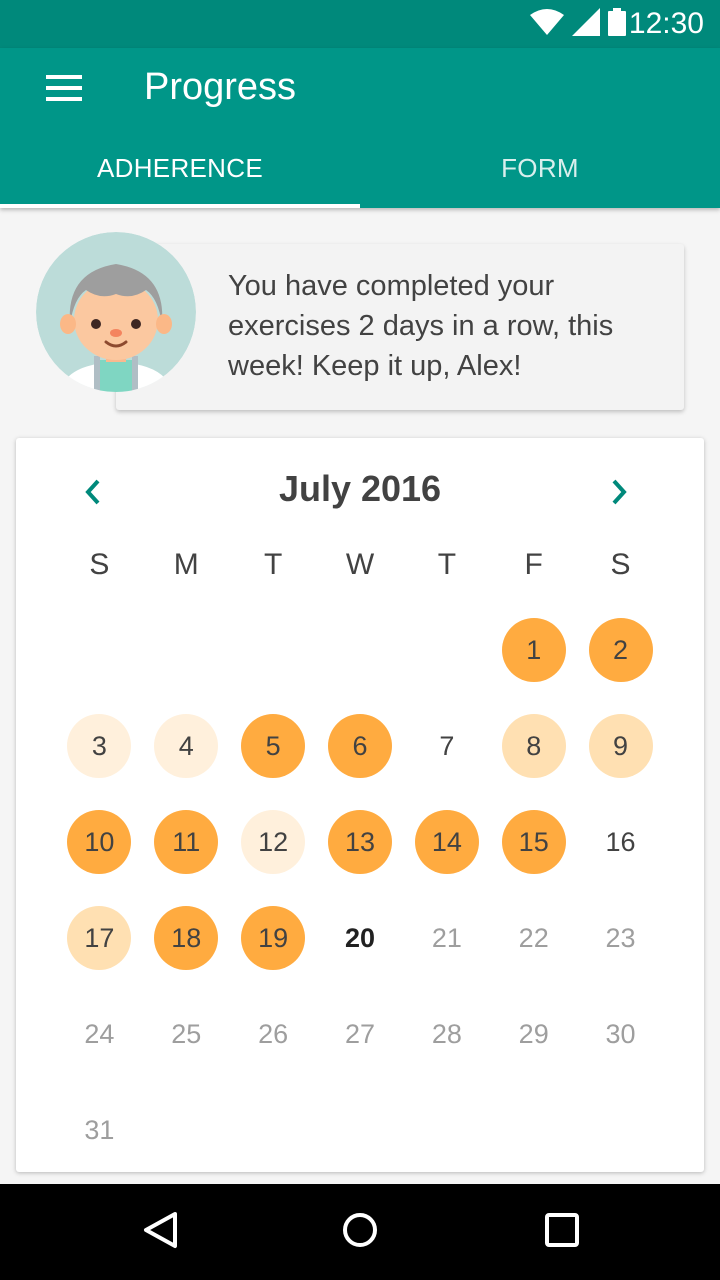 Image resolution: width=720 pixels, height=1280 pixels. I want to click on calendar-day: 5, so click(273, 746).